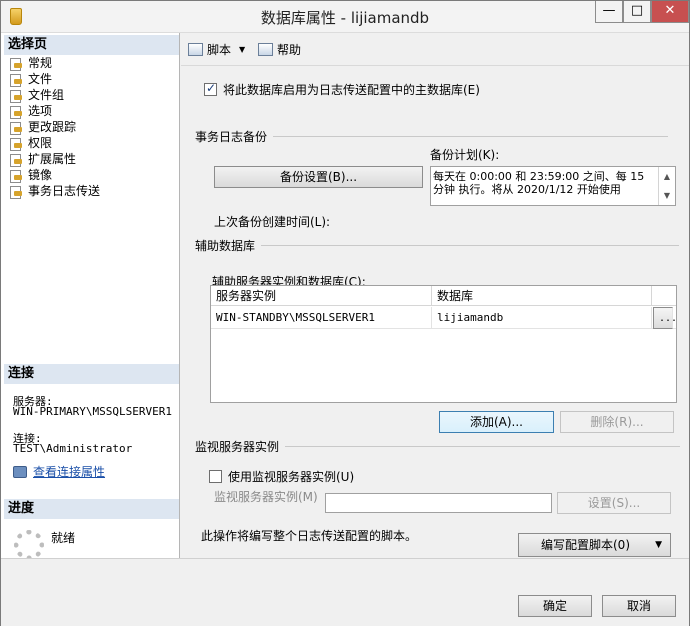 The height and width of the screenshot is (626, 690). What do you see at coordinates (309, 536) in the screenshot?
I see `script-note: 此操作将编写整个日志传送配置的脚本。` at bounding box center [309, 536].